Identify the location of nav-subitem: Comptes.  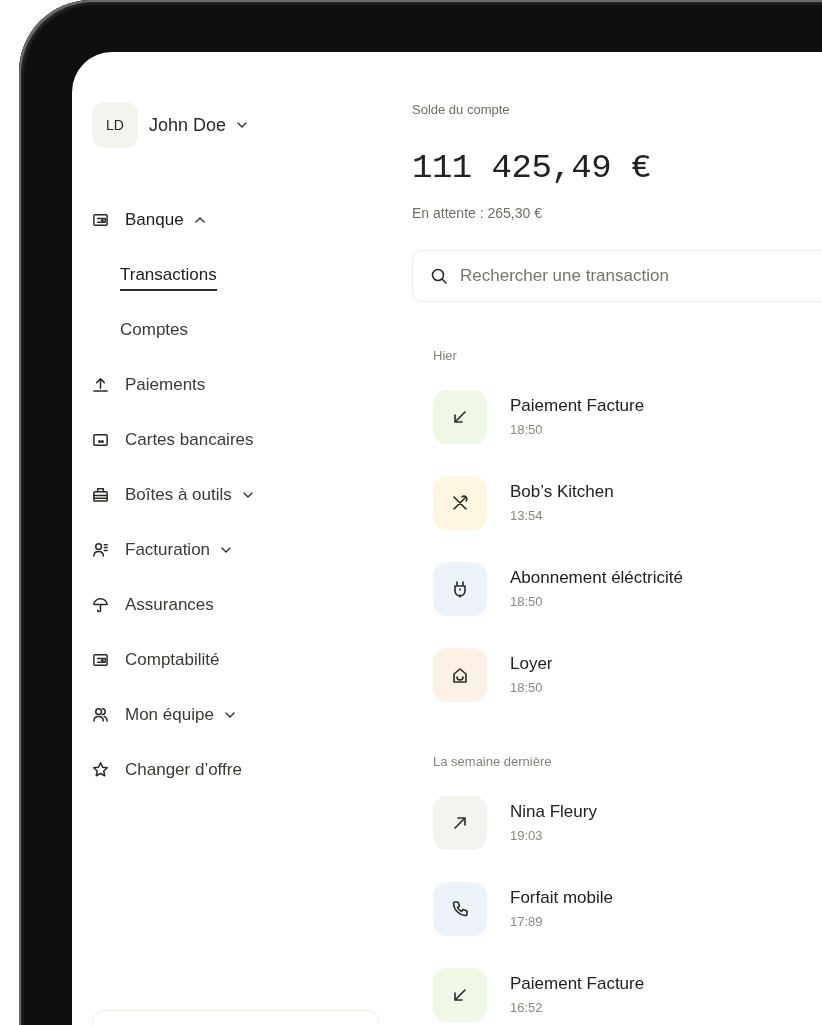
(154, 332).